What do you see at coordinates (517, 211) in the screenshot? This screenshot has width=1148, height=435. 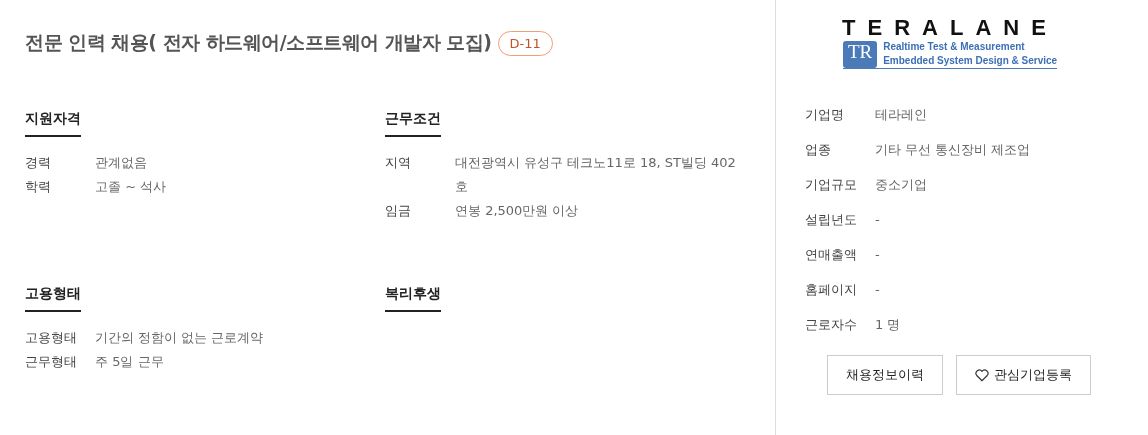 I see `field-value: 연봉 2,500만원 이상` at bounding box center [517, 211].